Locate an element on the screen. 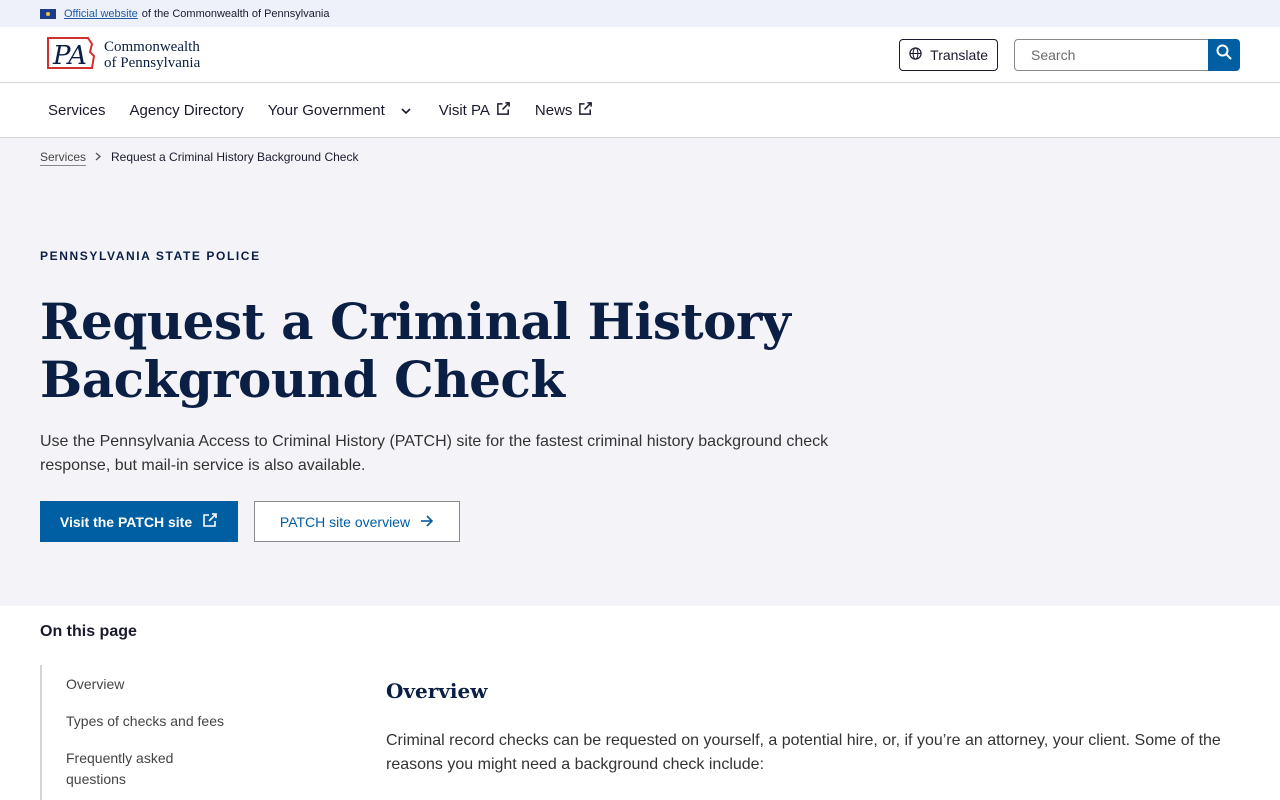 The image size is (1280, 800). overview-heading: Overview is located at coordinates (437, 691).